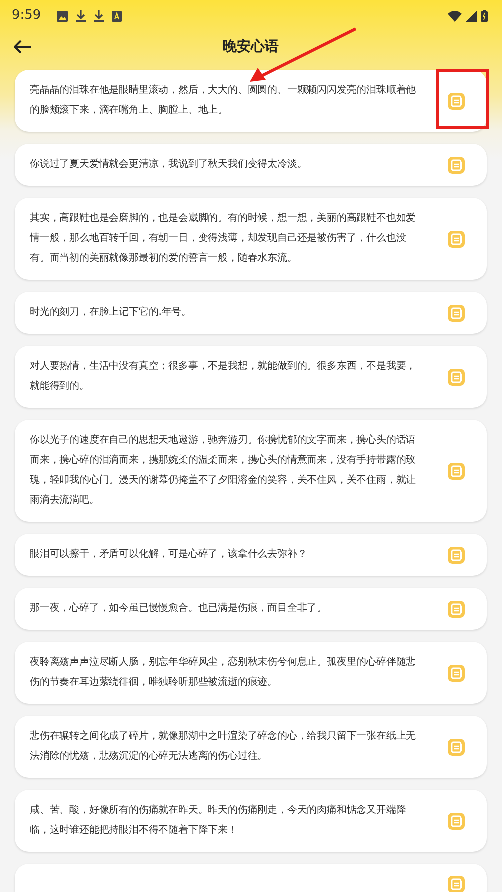 Image resolution: width=502 pixels, height=892 pixels. I want to click on quote-text: 那一夜，心碎了，如今虽已慢慢愈合。也已满是伤痕，面目全非了。, so click(179, 609).